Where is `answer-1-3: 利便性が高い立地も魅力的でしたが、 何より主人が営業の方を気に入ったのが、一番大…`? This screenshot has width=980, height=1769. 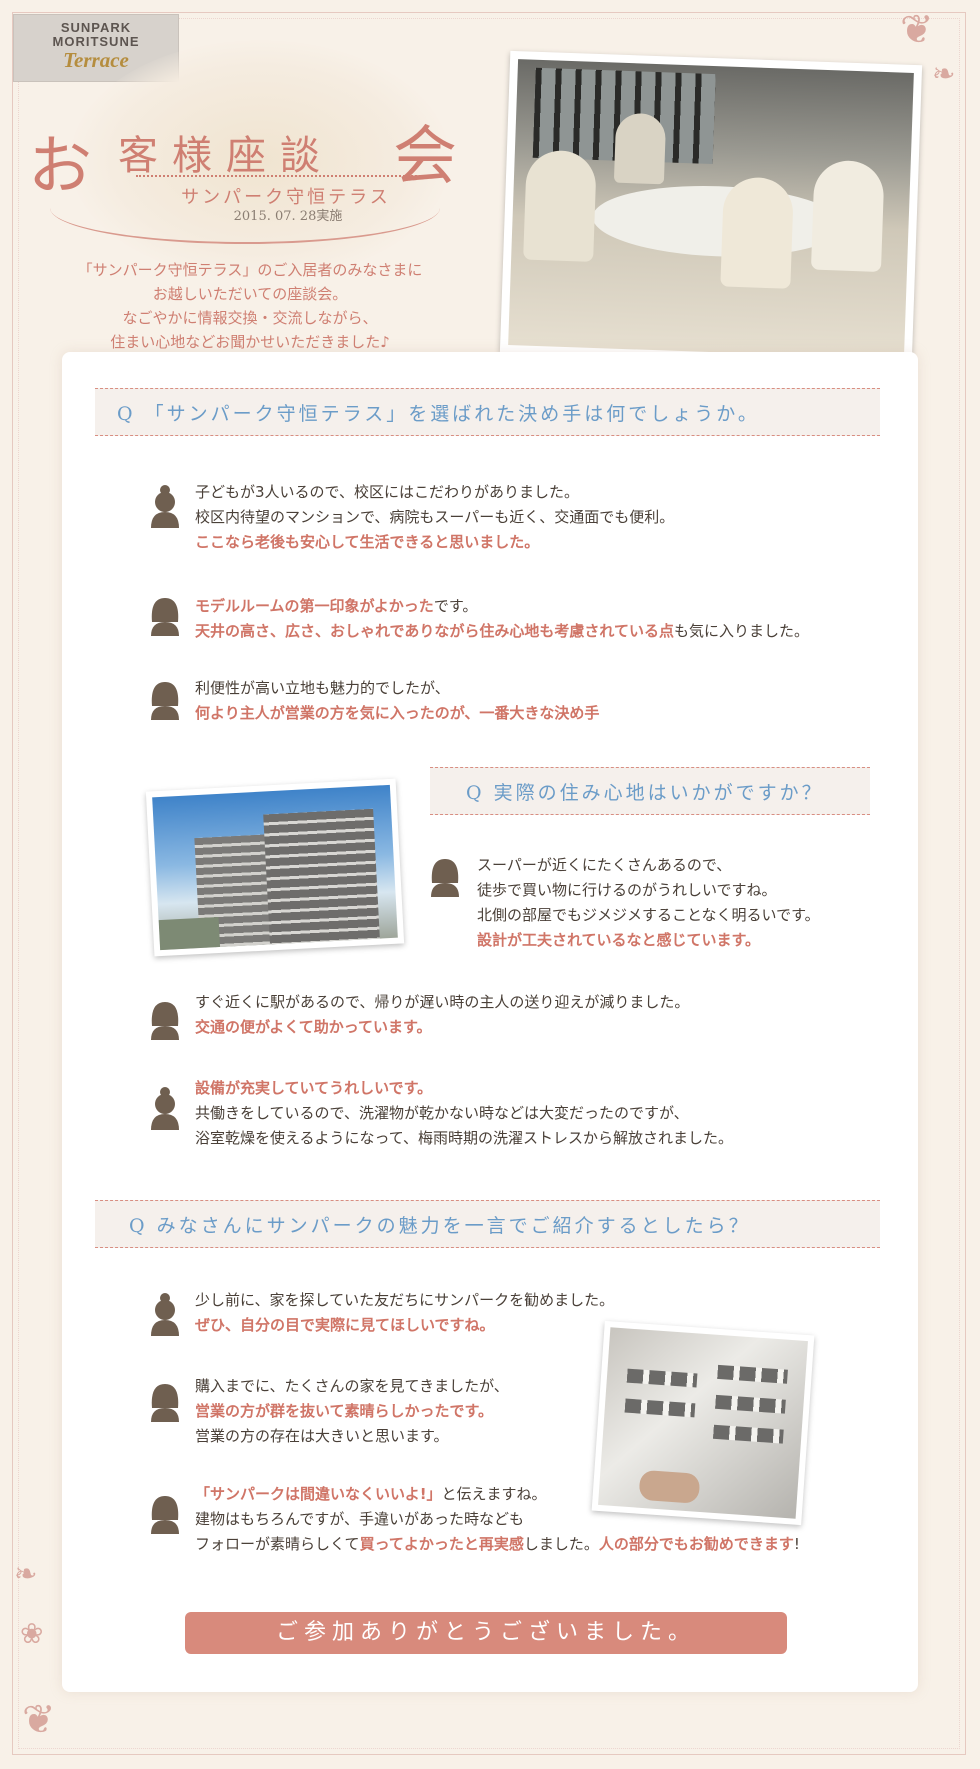 answer-1-3: 利便性が高い立地も魅力的でしたが、 何より主人が営業の方を気に入ったのが、一番大… is located at coordinates (397, 700).